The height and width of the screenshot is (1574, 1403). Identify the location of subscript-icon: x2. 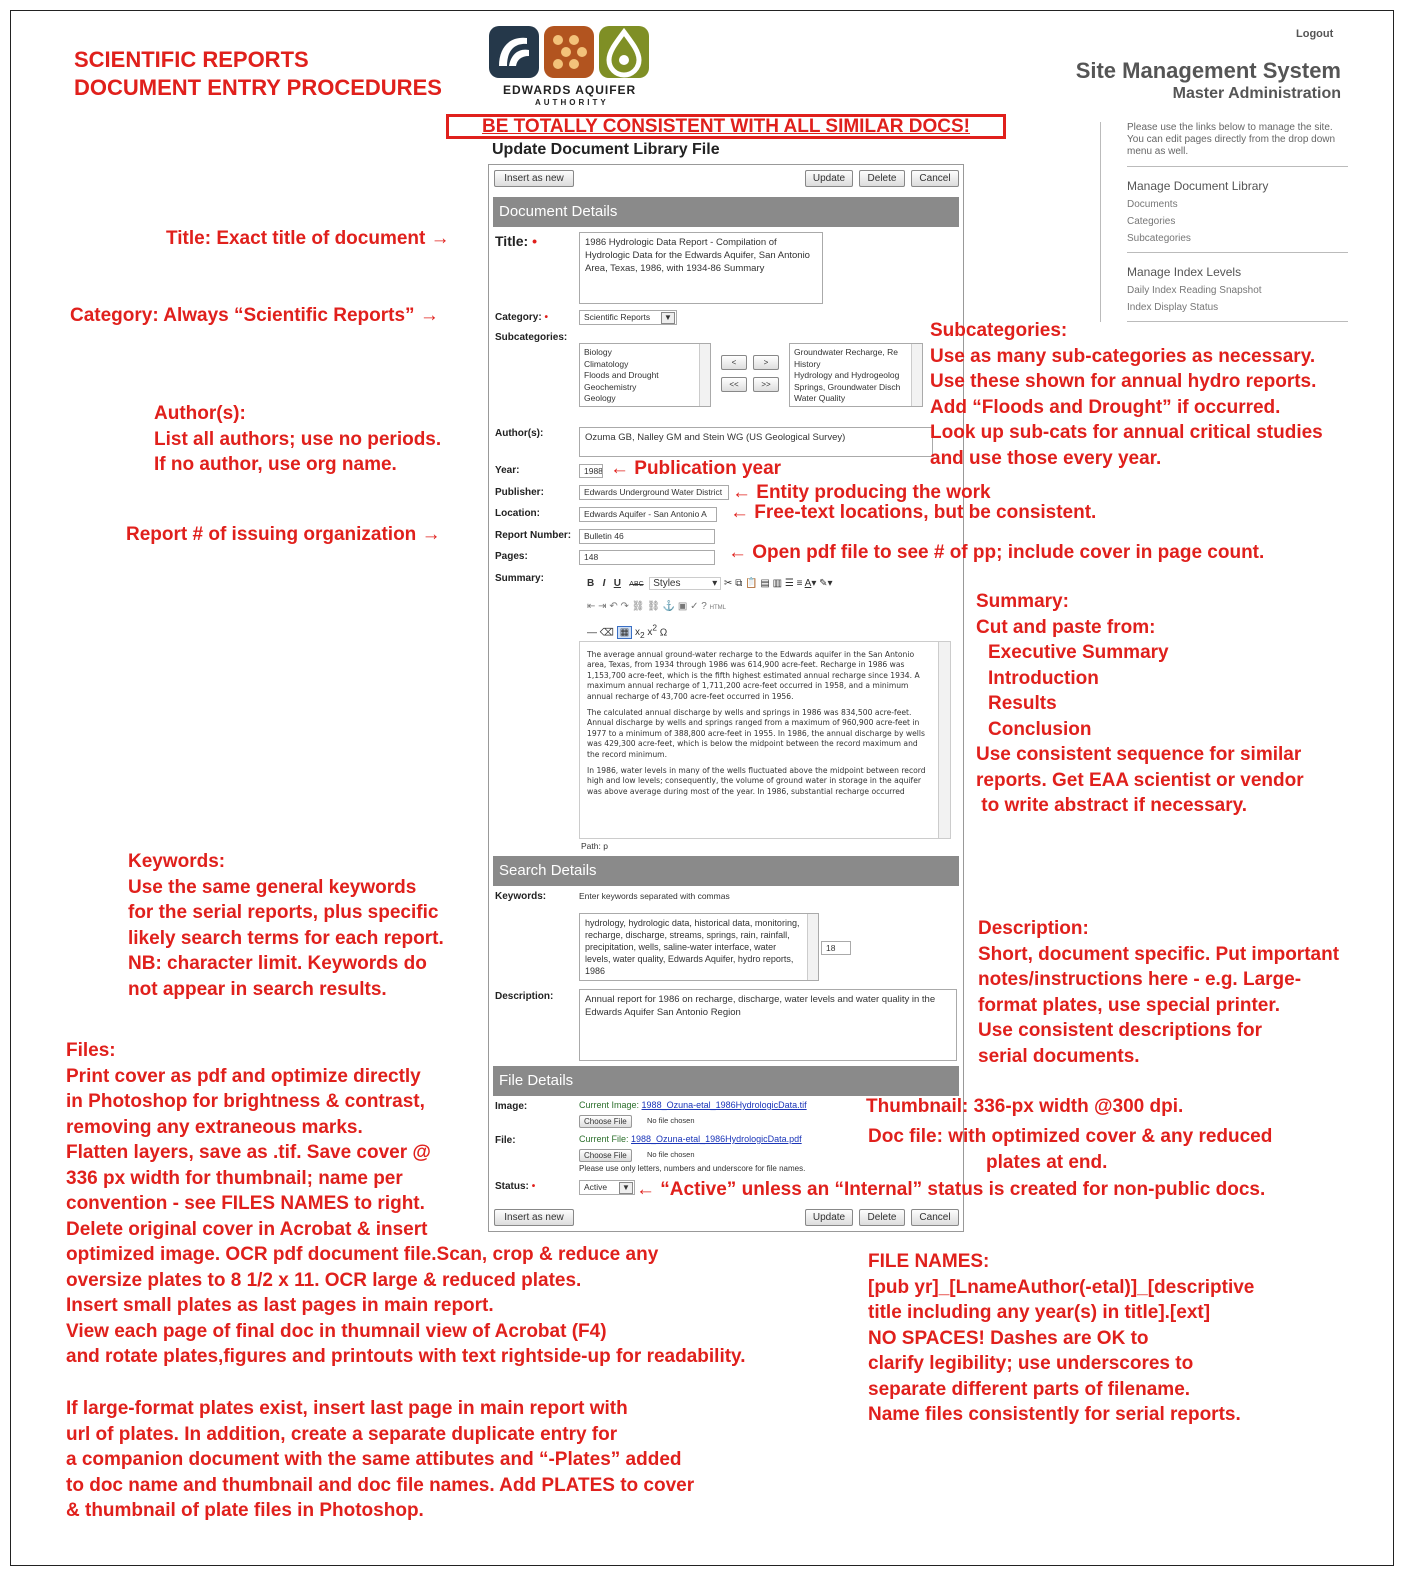
(640, 633).